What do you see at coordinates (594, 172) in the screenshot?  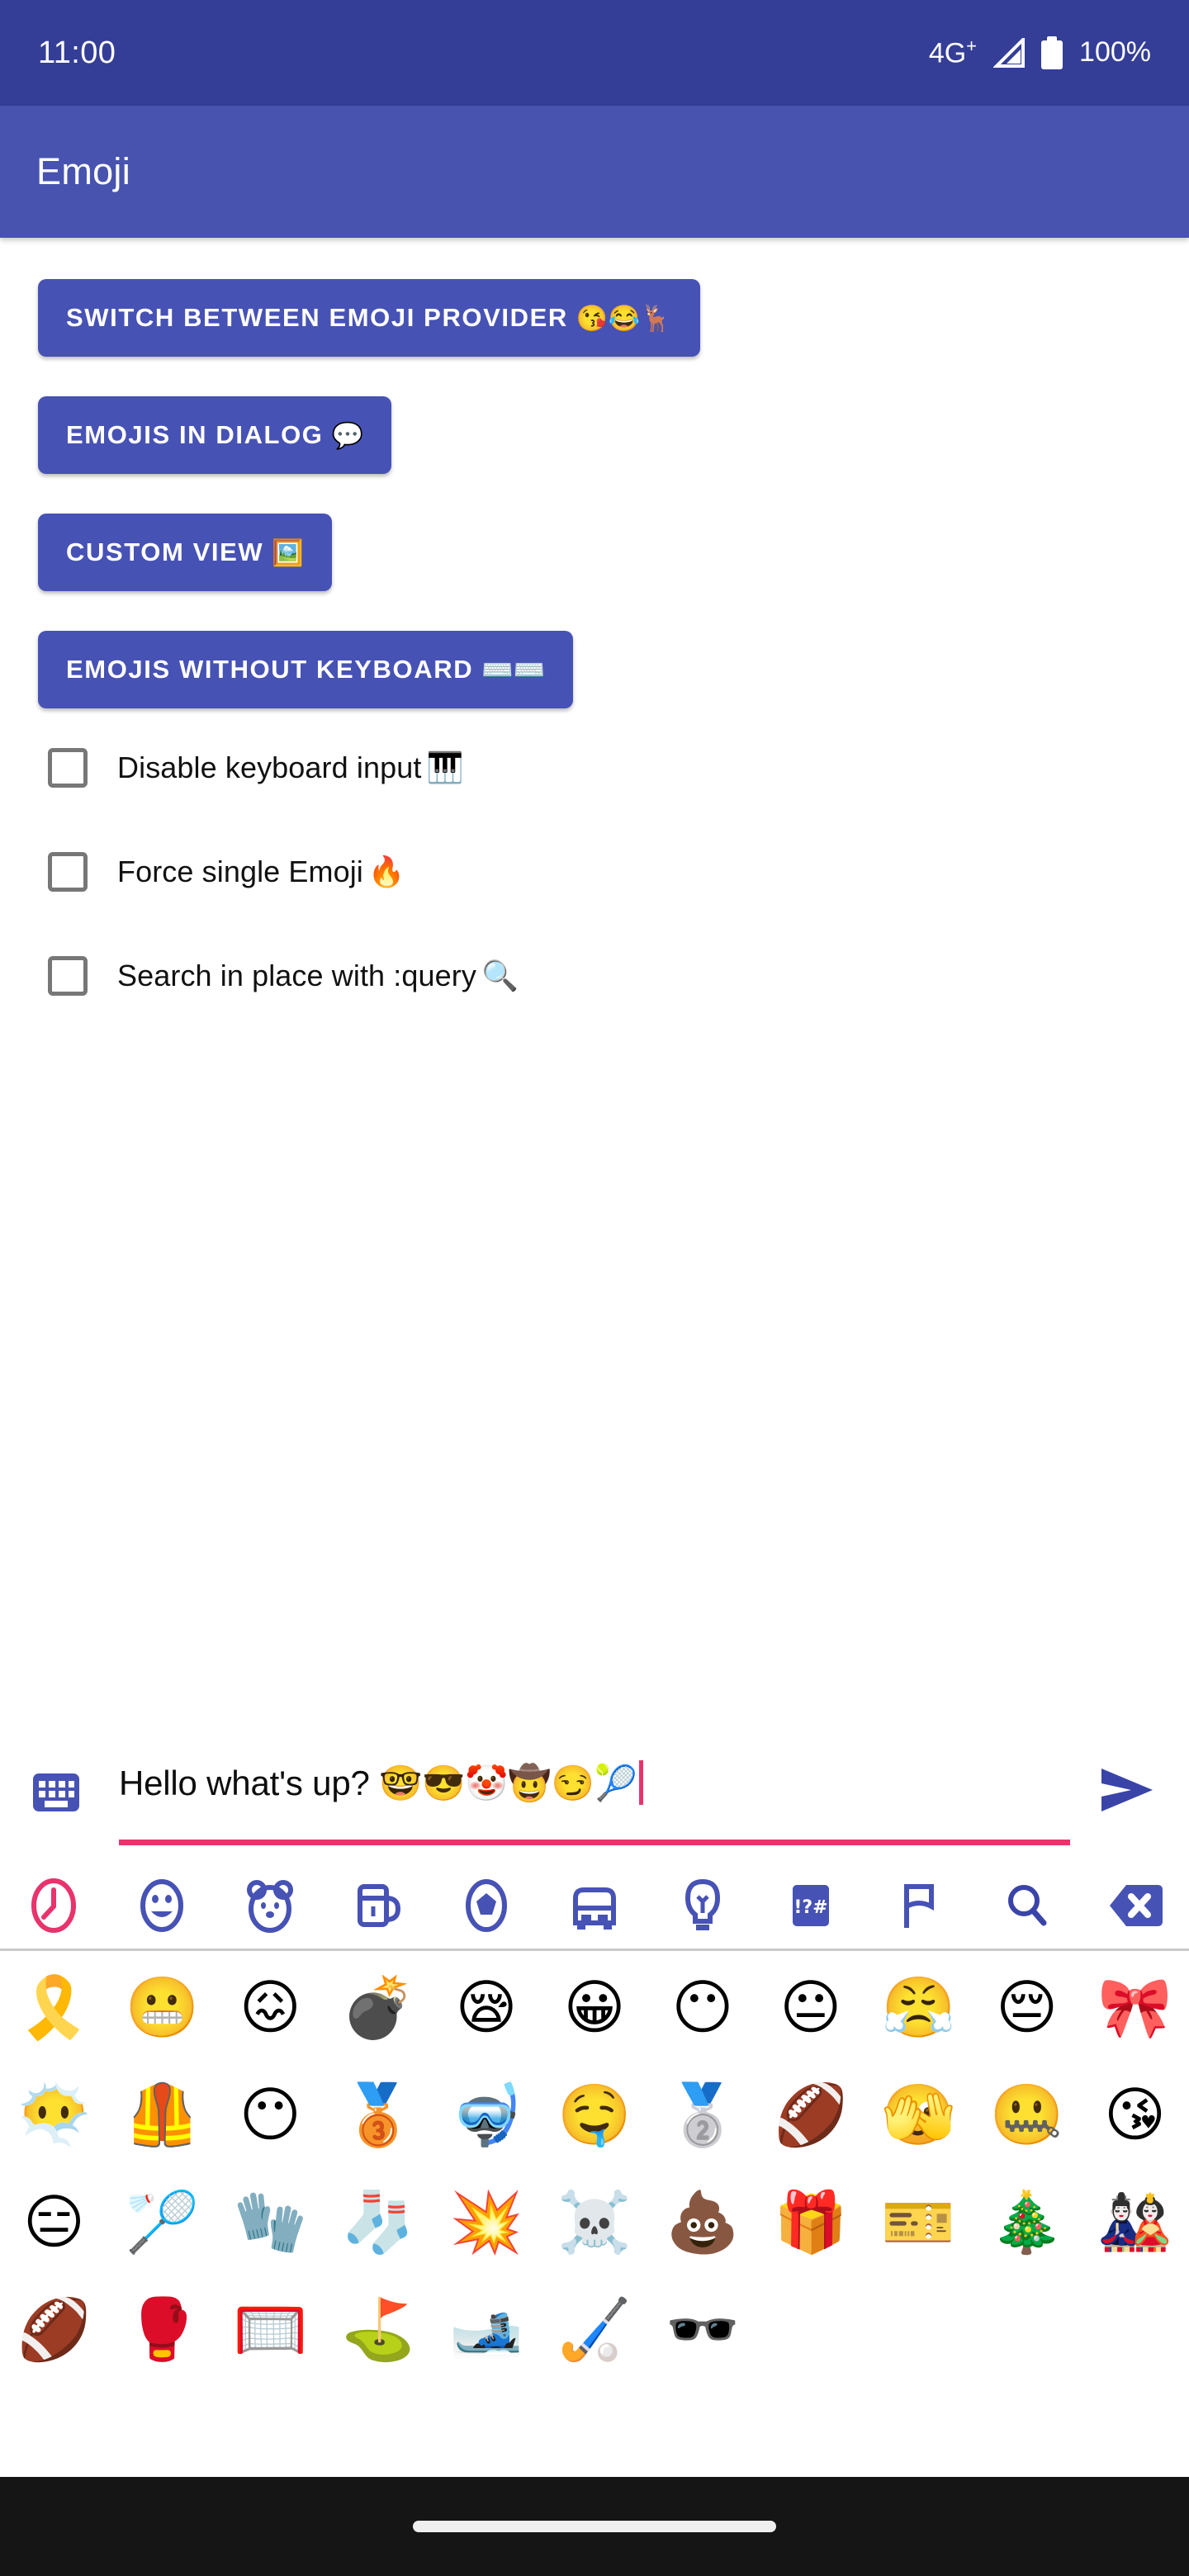 I see `app-bar: Emoji` at bounding box center [594, 172].